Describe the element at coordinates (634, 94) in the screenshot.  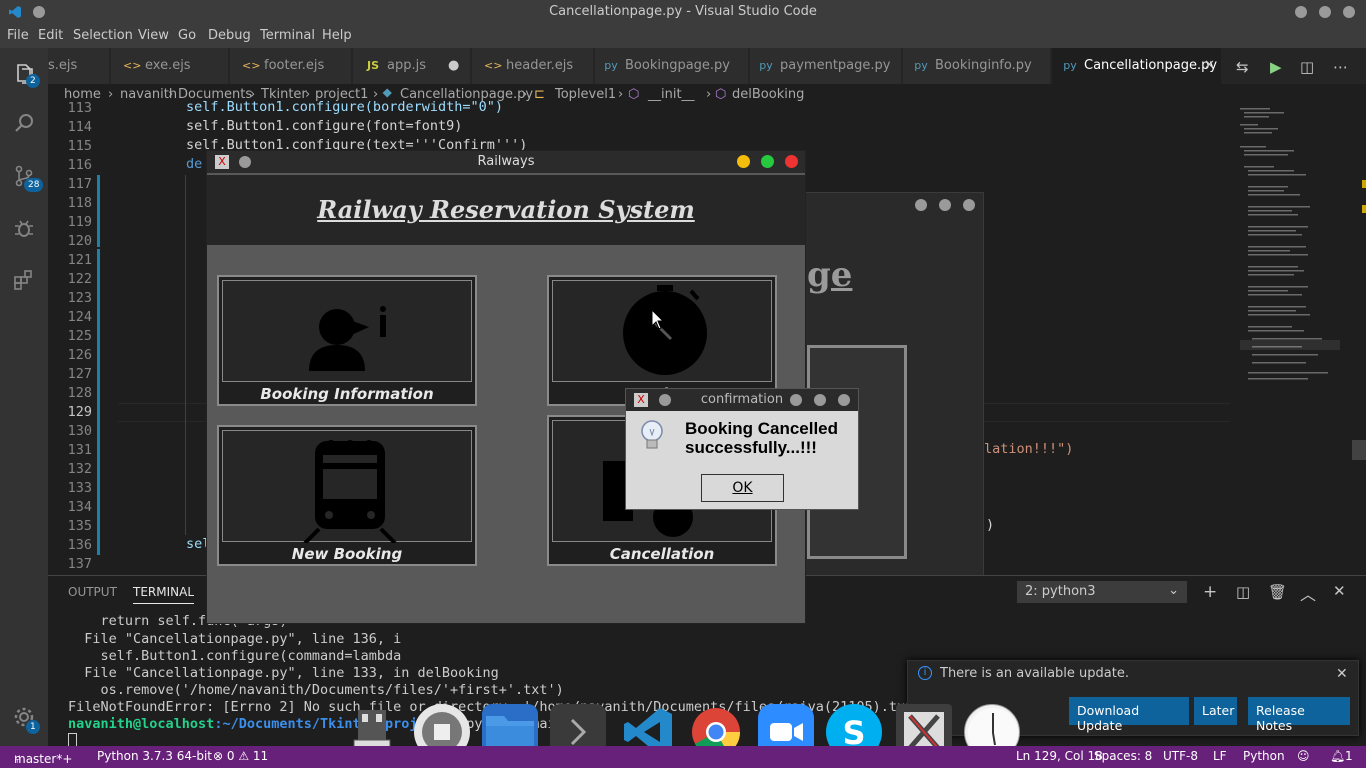
I see `method-icon: ⬡` at that location.